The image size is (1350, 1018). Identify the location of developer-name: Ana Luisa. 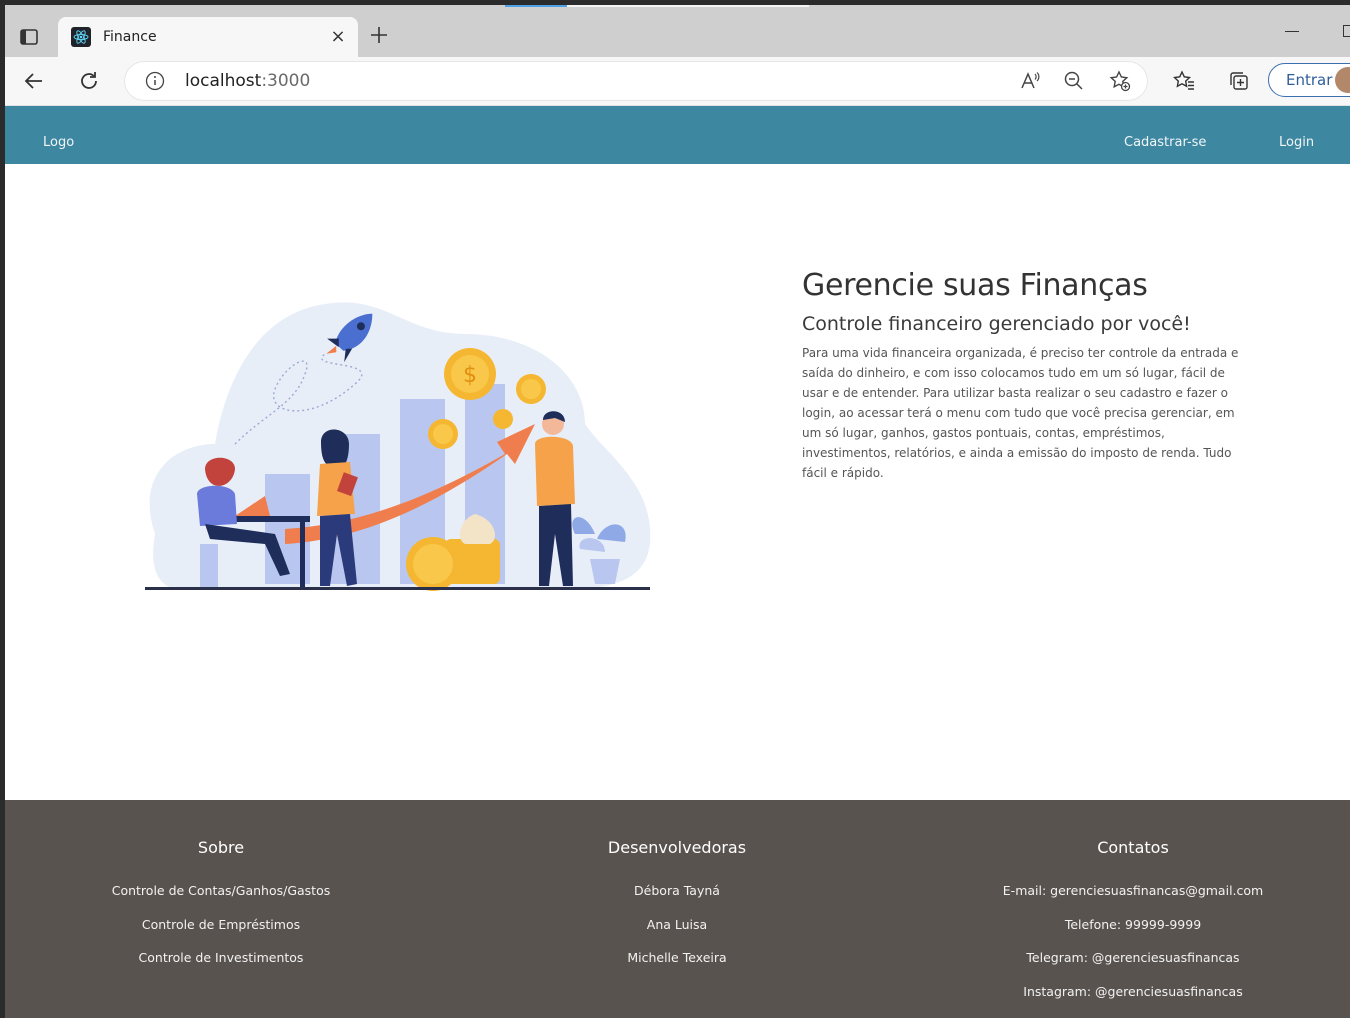
(677, 924).